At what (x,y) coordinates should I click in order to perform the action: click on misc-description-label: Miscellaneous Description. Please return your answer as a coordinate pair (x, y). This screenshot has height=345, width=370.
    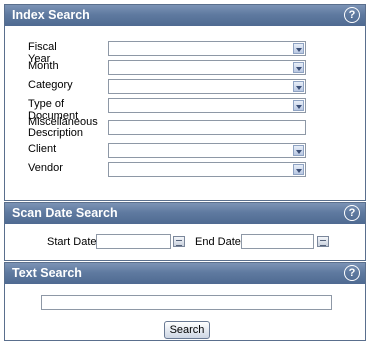
    Looking at the image, I should click on (63, 127).